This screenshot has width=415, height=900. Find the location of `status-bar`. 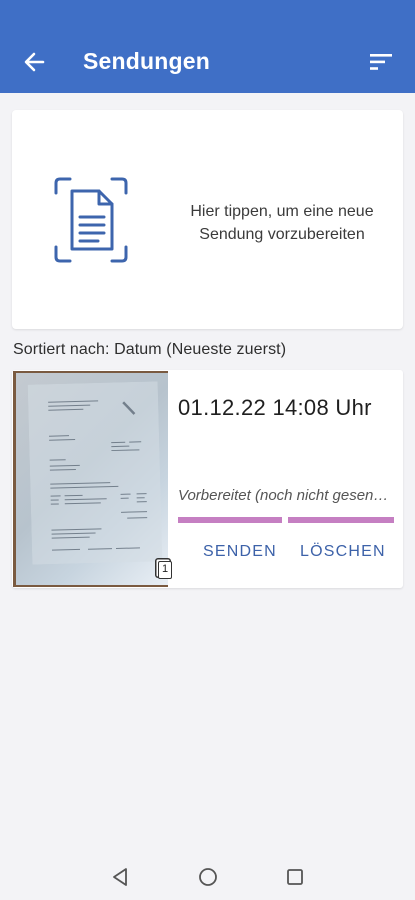

status-bar is located at coordinates (207, 15).